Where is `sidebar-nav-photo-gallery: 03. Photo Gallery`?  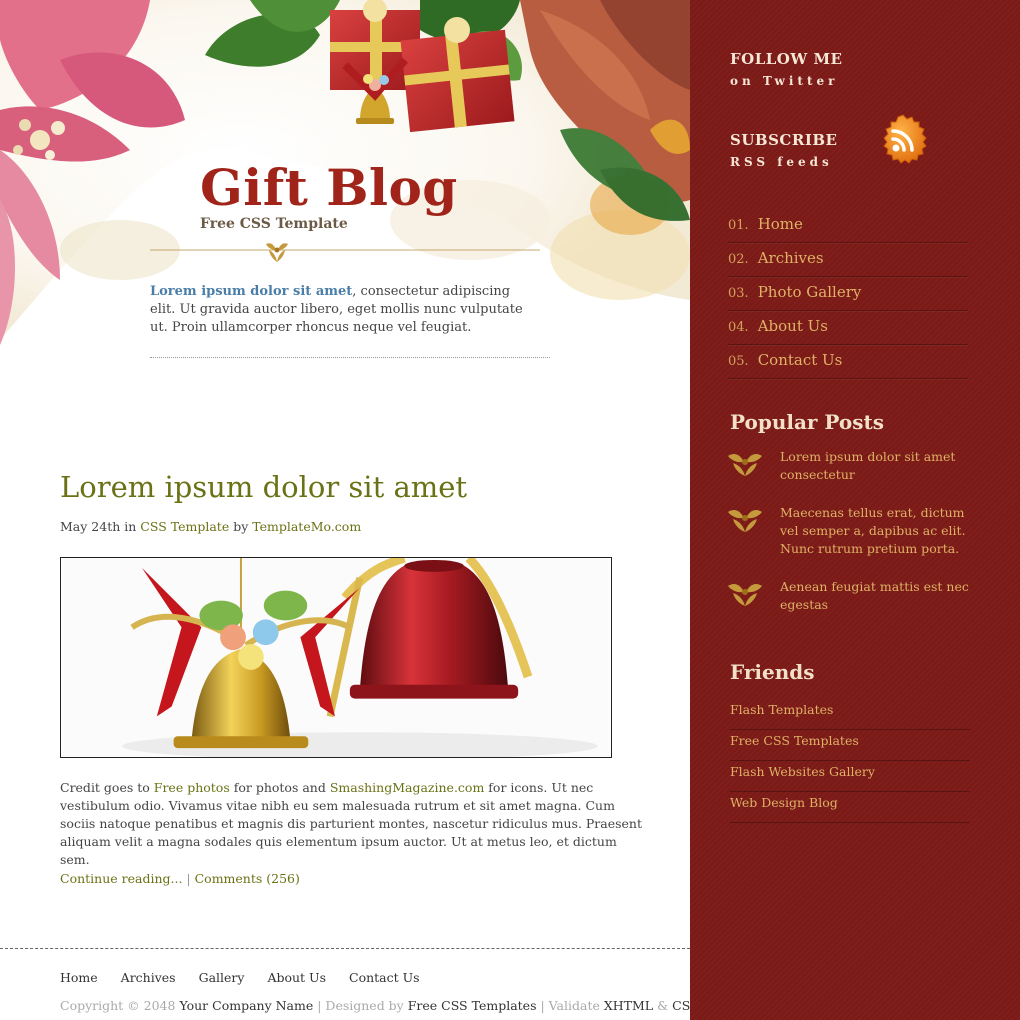 sidebar-nav-photo-gallery: 03. Photo Gallery is located at coordinates (848, 293).